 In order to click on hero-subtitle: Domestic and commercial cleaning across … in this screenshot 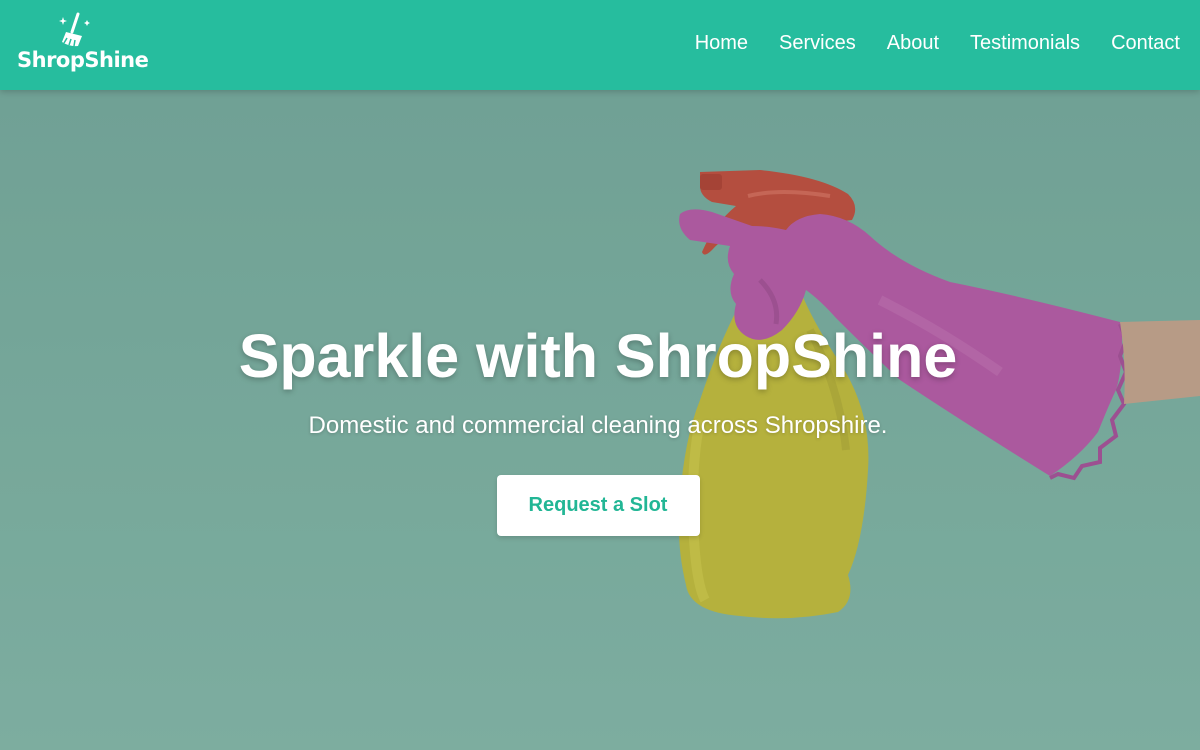, I will do `click(598, 425)`.